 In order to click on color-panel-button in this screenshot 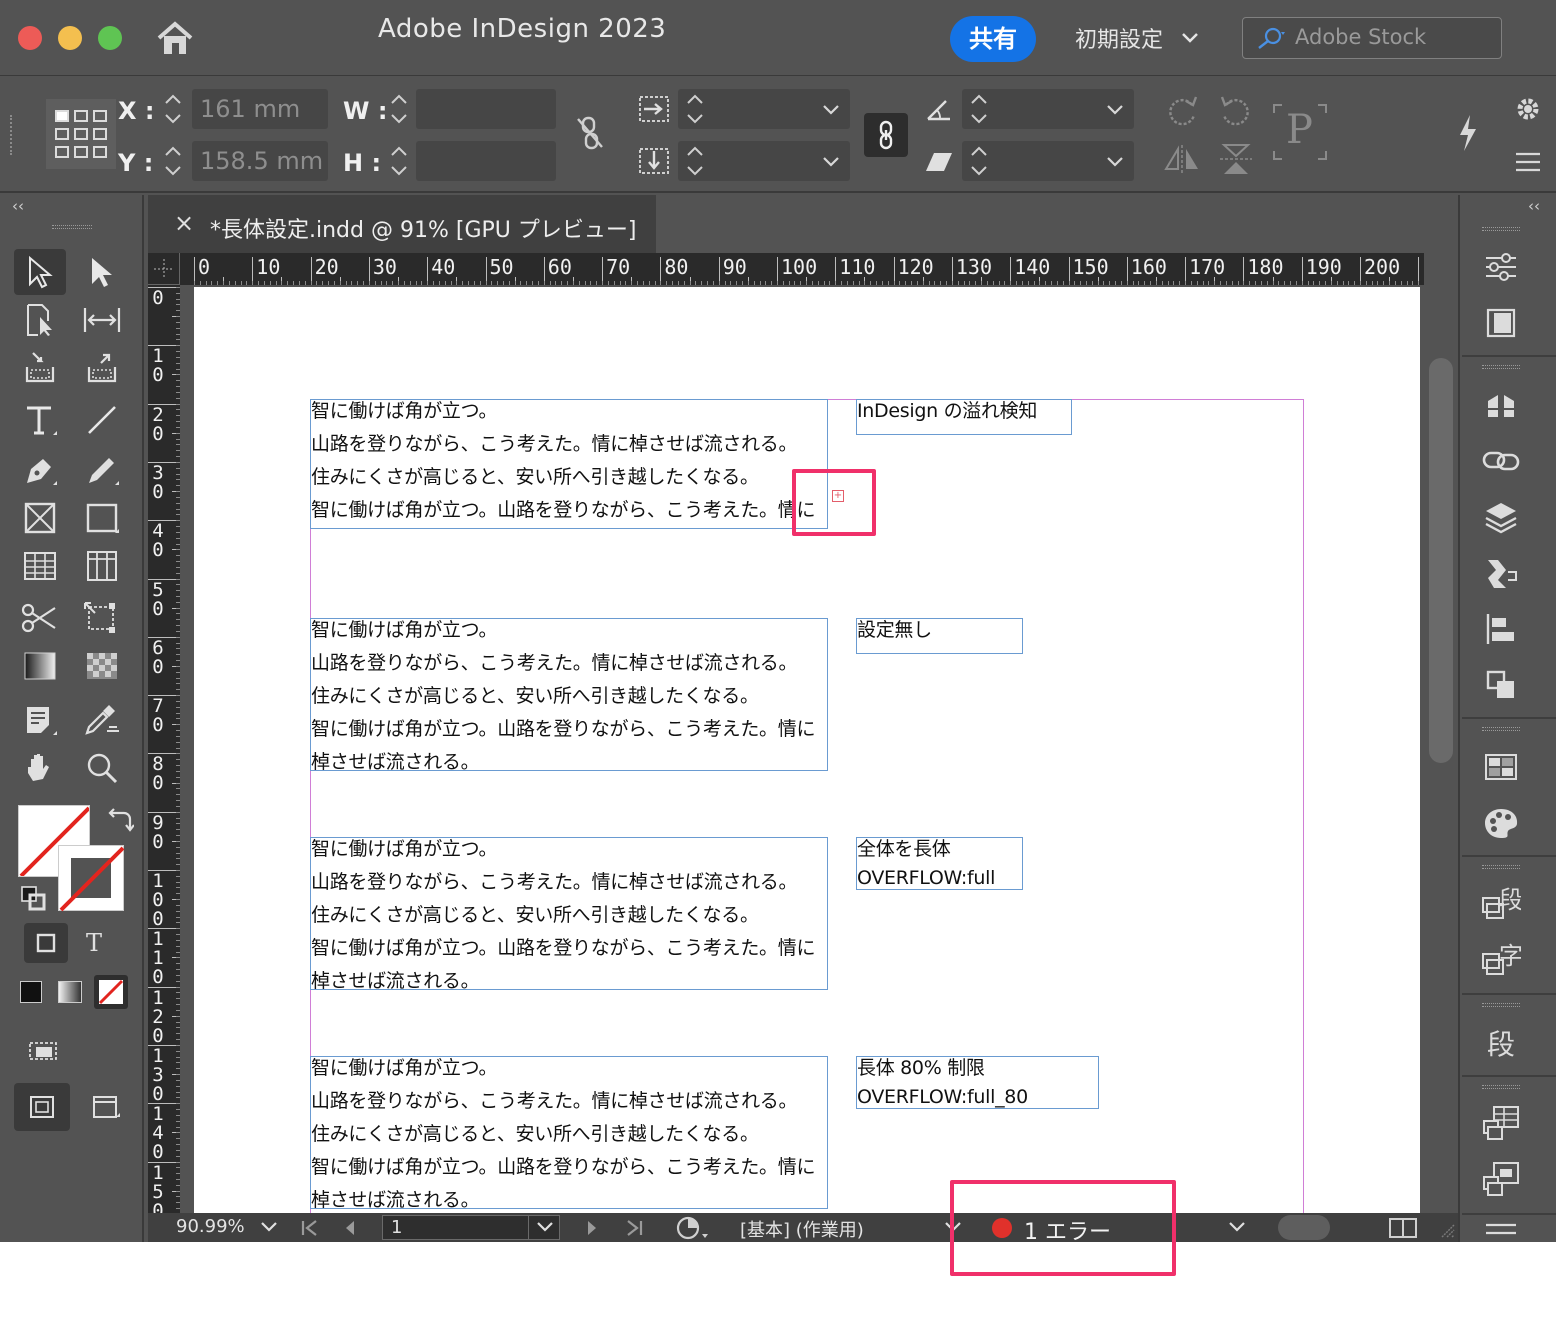, I will do `click(1501, 823)`.